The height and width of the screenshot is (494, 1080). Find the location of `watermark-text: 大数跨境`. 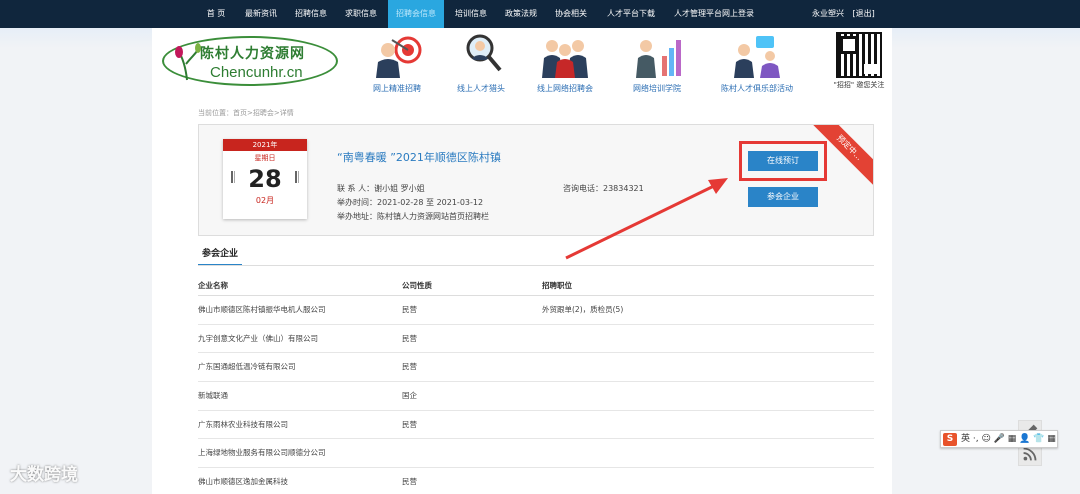

watermark-text: 大数跨境 is located at coordinates (44, 475).